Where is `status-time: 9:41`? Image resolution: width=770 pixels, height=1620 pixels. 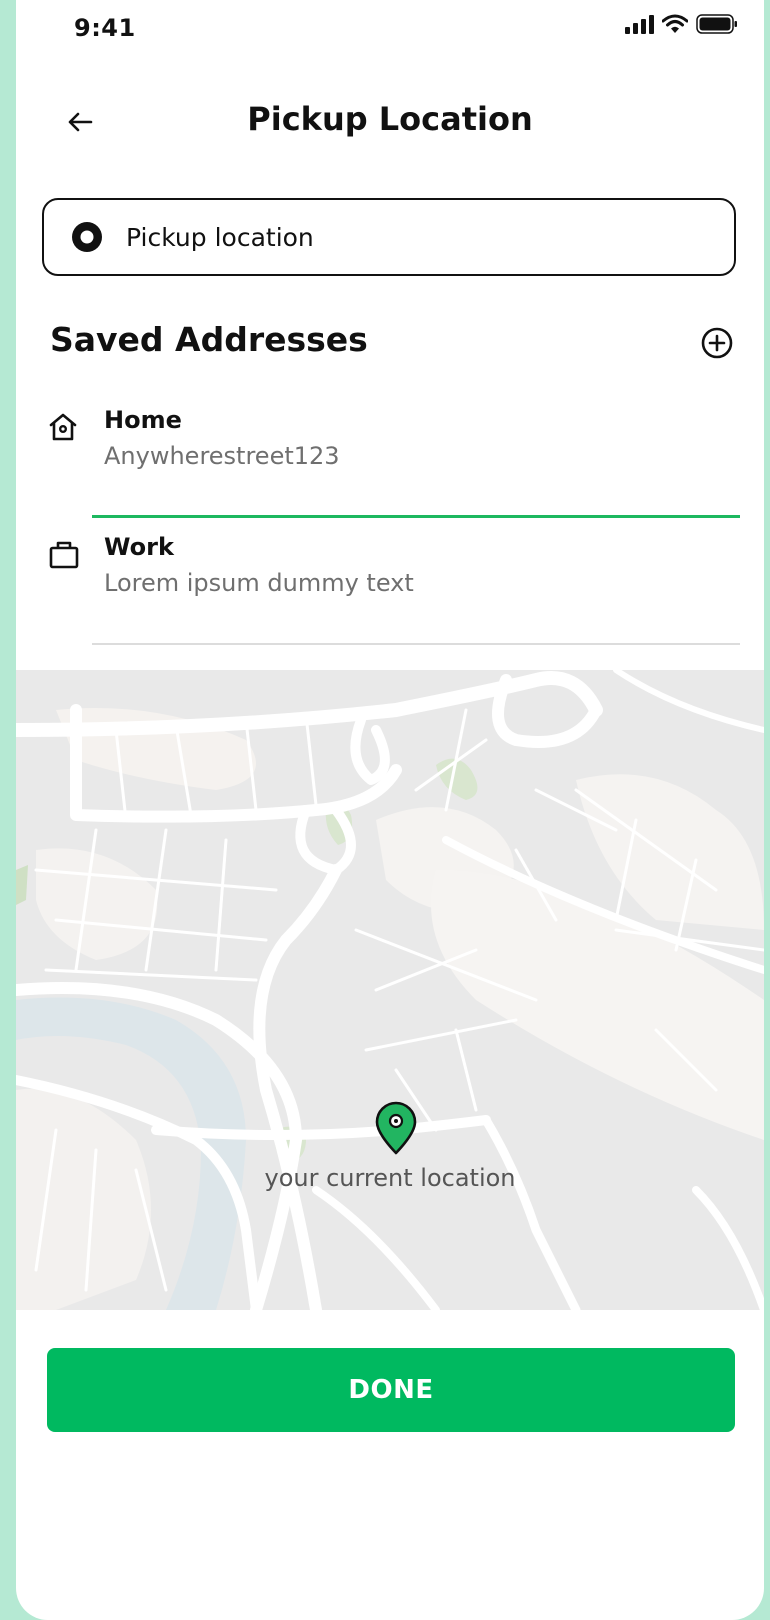
status-time: 9:41 is located at coordinates (105, 28).